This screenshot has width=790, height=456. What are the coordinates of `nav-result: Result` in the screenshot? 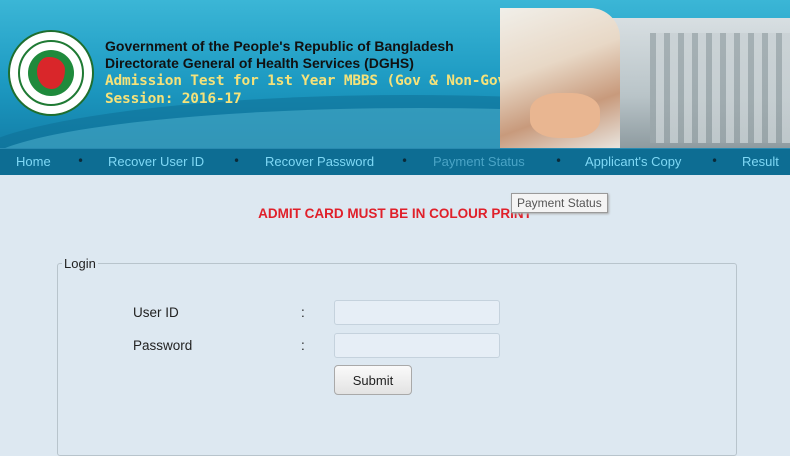 It's located at (760, 161).